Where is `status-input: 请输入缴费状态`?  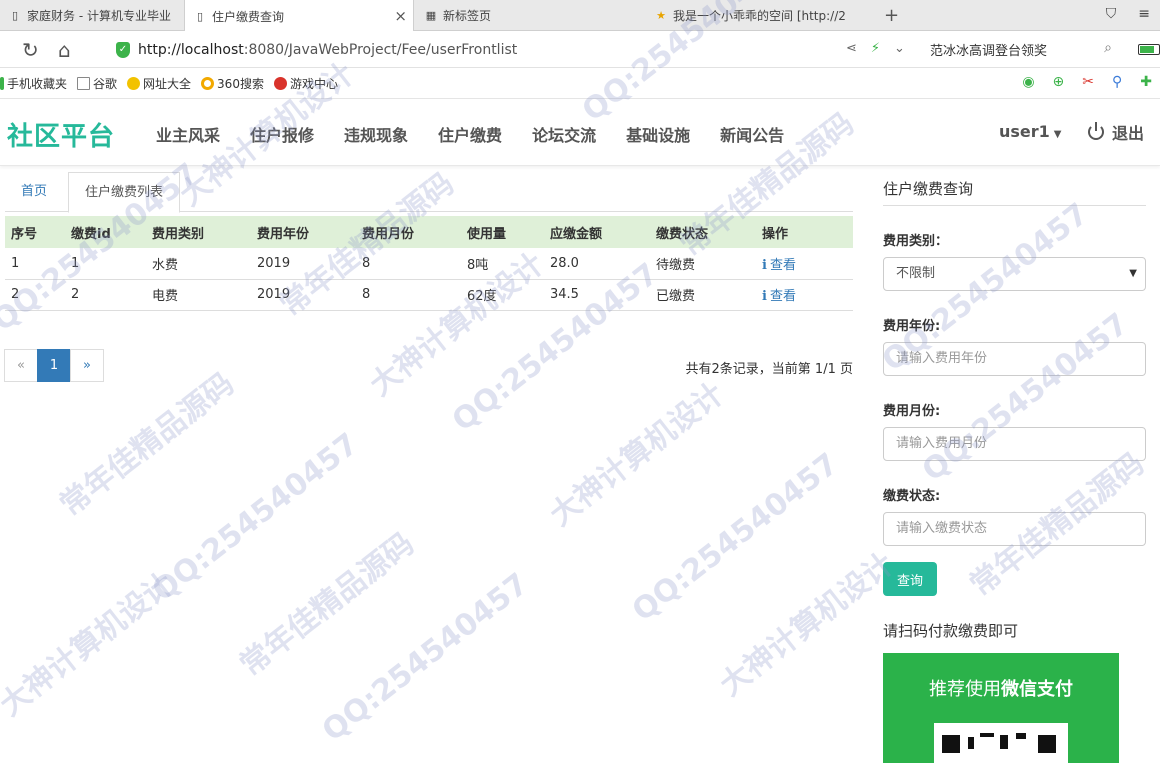 status-input: 请输入缴费状态 is located at coordinates (1014, 529).